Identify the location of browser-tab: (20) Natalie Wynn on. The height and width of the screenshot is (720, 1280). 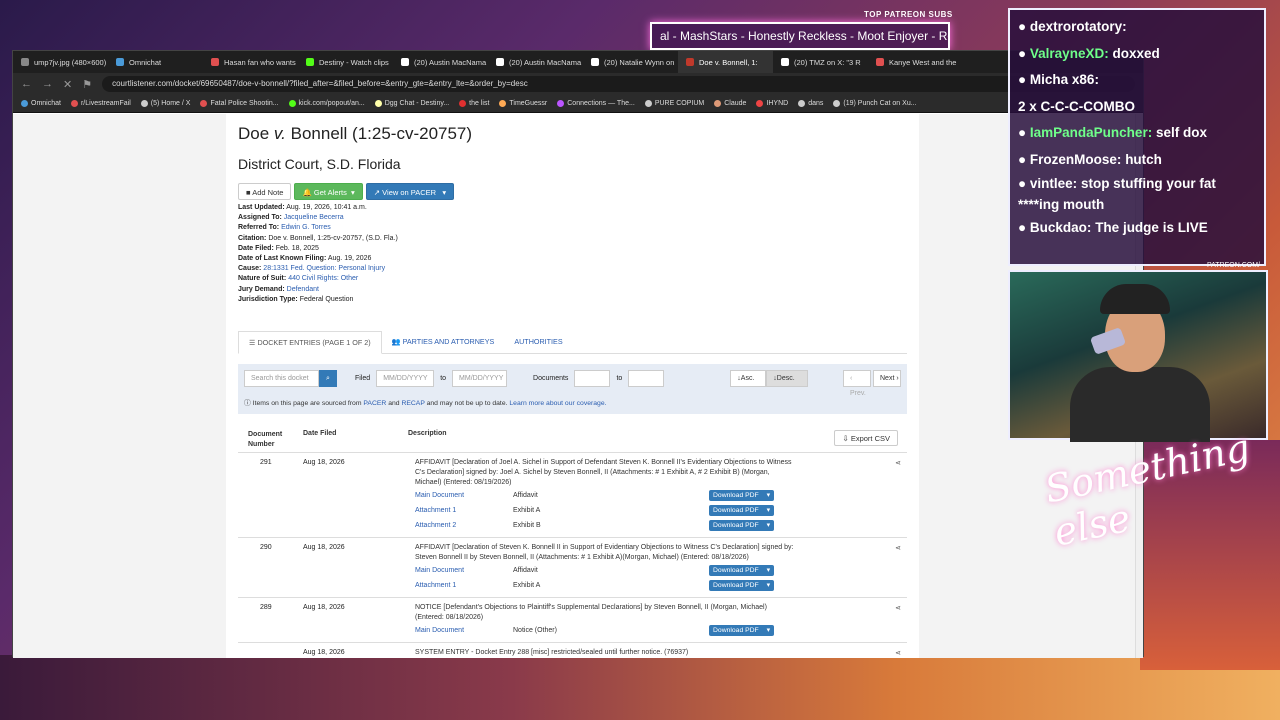
(630, 62).